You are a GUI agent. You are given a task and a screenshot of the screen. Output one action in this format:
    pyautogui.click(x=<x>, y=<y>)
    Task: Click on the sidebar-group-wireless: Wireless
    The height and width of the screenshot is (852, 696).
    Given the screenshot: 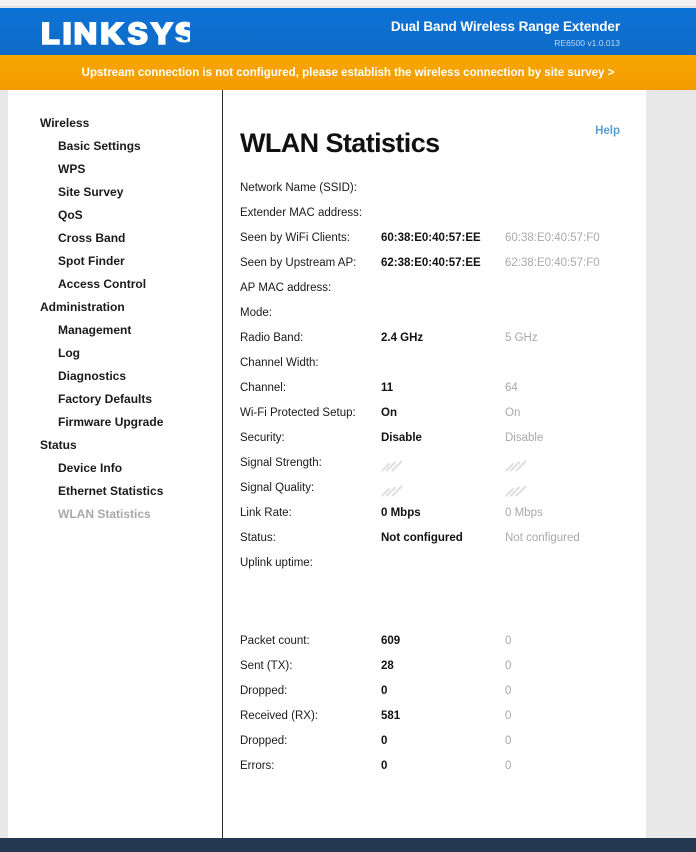 What is the action you would take?
    pyautogui.click(x=65, y=123)
    